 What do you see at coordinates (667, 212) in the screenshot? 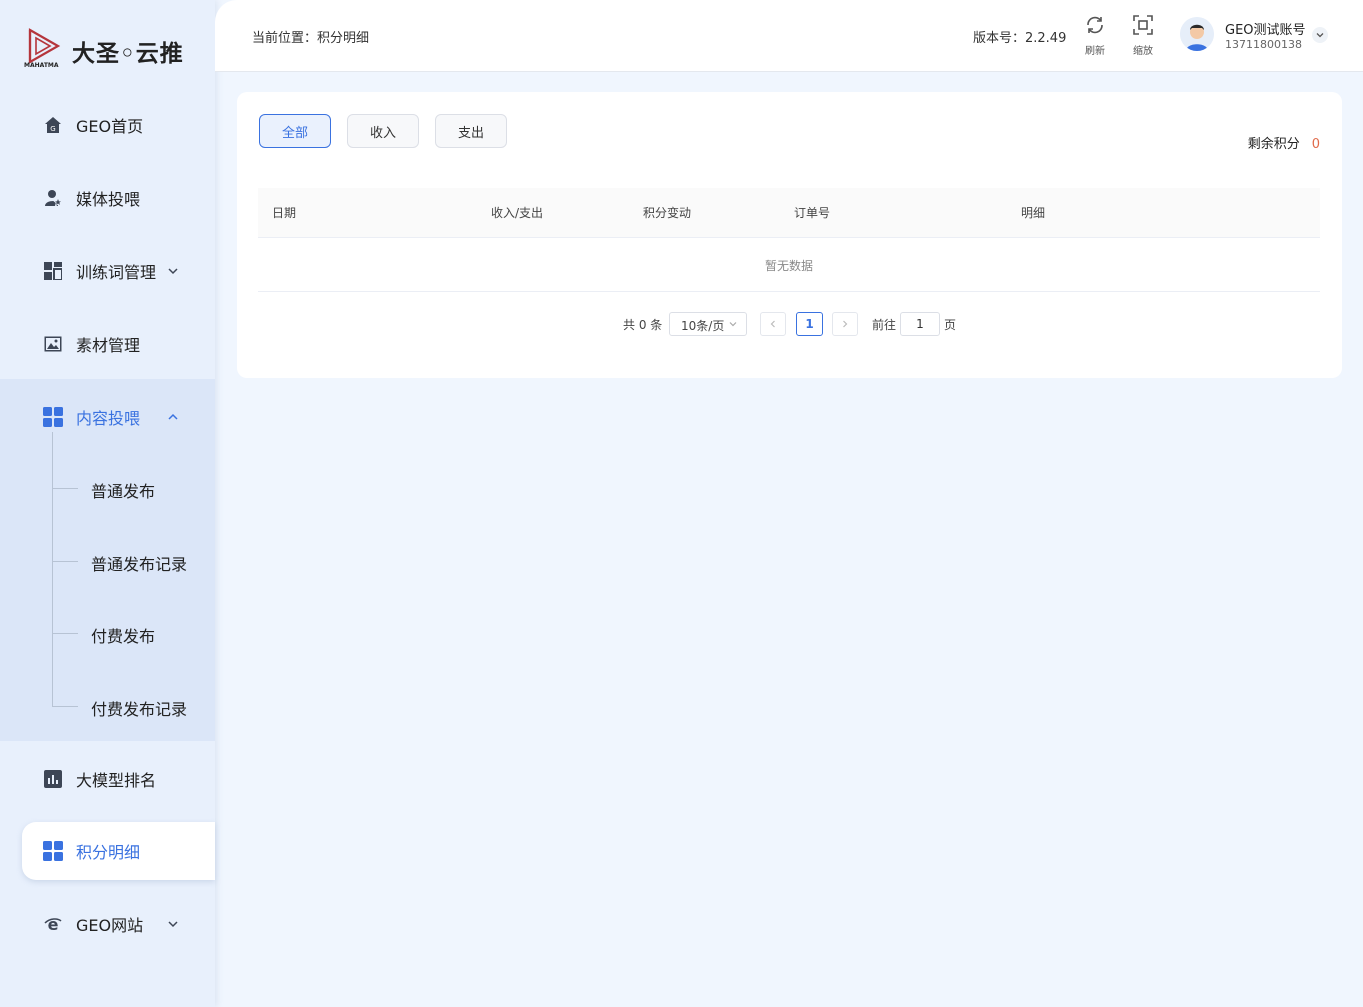
I see `column-points-change: 积分变动` at bounding box center [667, 212].